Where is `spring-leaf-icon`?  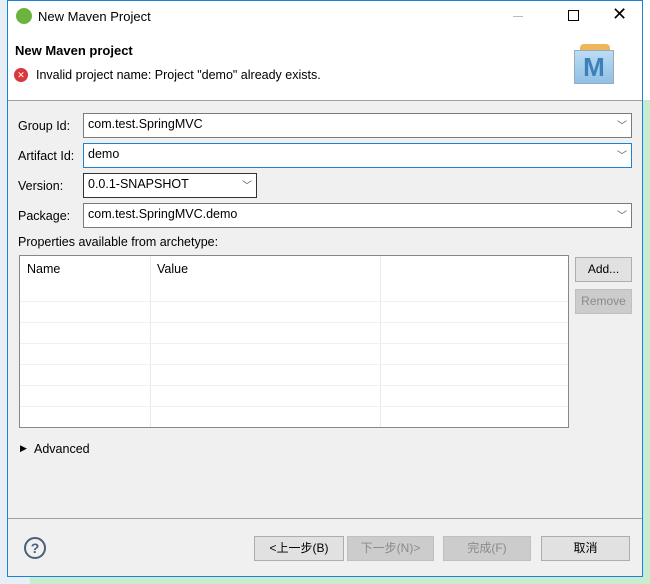
spring-leaf-icon is located at coordinates (24, 16).